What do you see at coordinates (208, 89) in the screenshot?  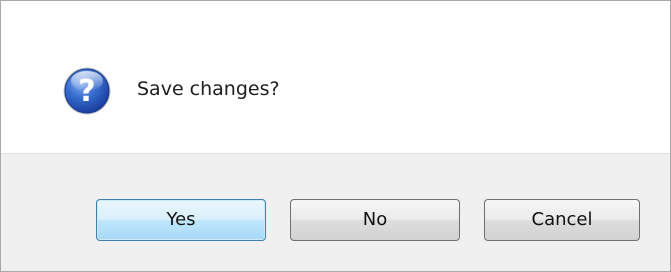 I see `dialog-message: Save changes?` at bounding box center [208, 89].